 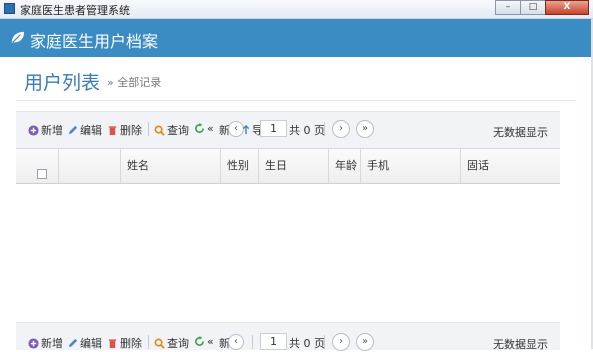 What do you see at coordinates (239, 166) in the screenshot?
I see `column-header-gender: 性别` at bounding box center [239, 166].